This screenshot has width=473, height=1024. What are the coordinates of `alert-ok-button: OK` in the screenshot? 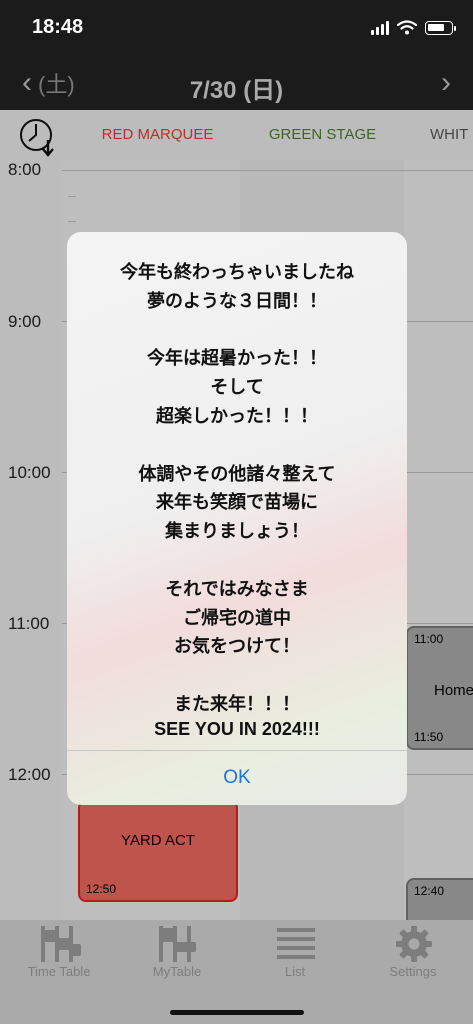 It's located at (237, 778).